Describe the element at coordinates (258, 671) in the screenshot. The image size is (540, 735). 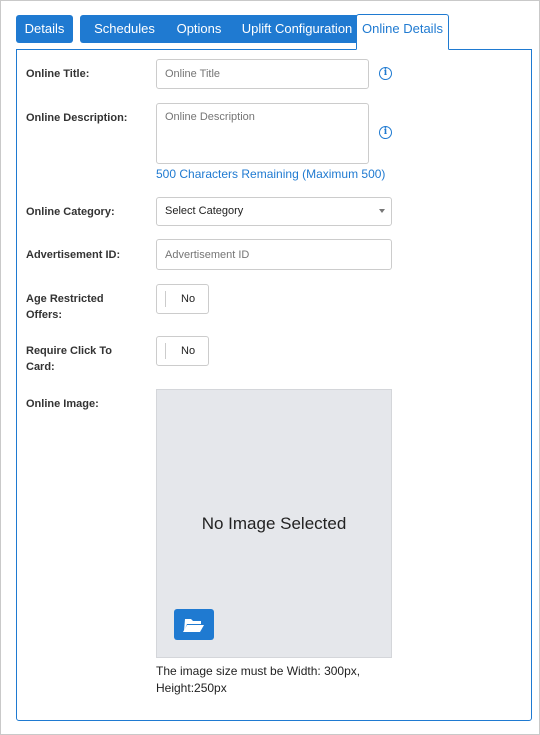
I see `image-size-note-line1: The image size must be Width: 300px,` at that location.